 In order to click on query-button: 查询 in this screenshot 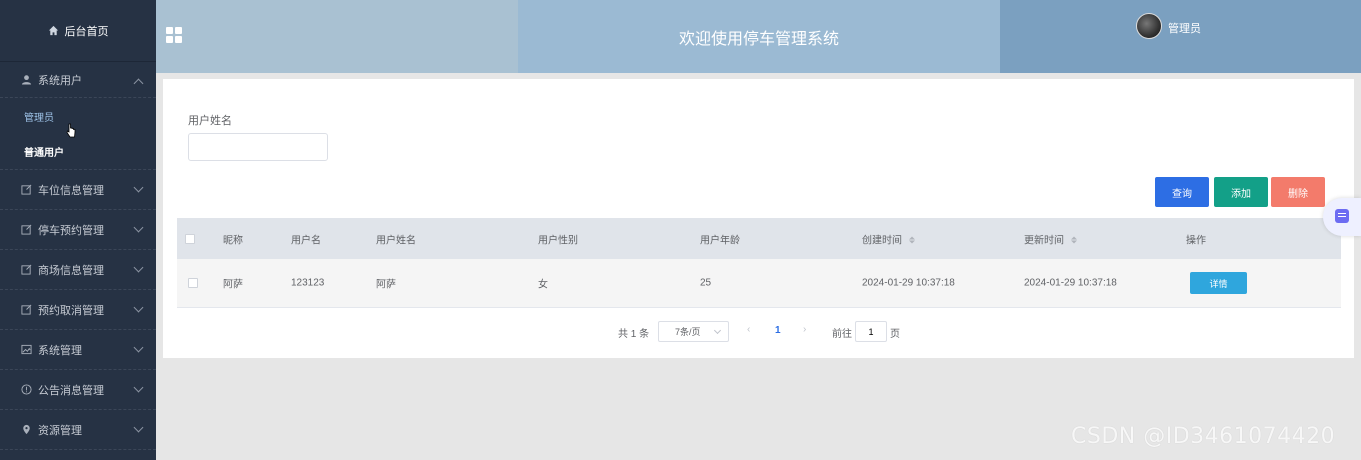, I will do `click(1182, 192)`.